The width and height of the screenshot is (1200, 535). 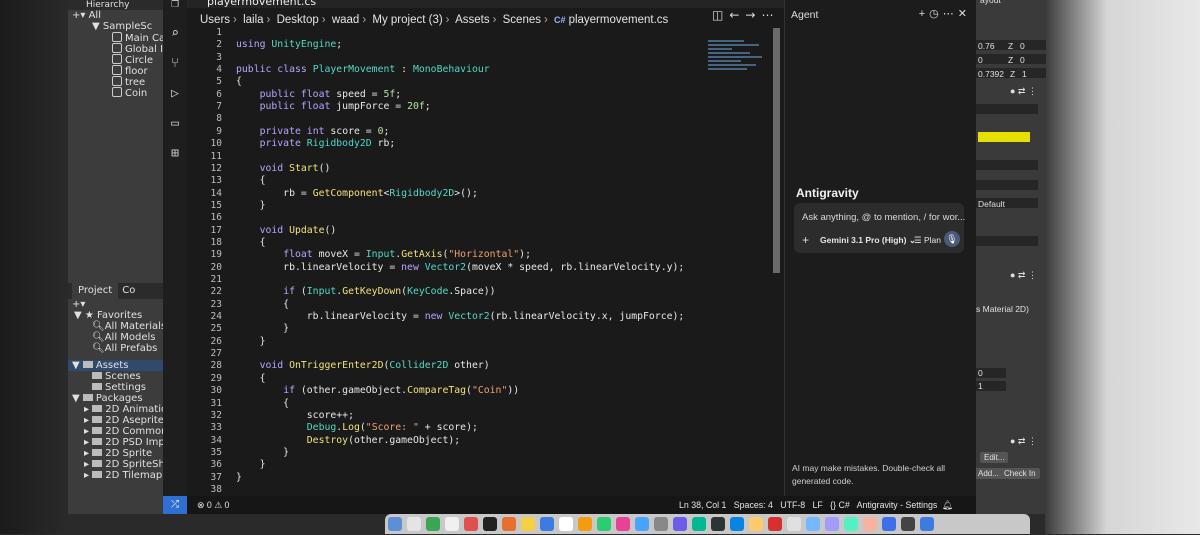 What do you see at coordinates (115, 337) in the screenshot?
I see `favorite-item: 🔍︎All Models` at bounding box center [115, 337].